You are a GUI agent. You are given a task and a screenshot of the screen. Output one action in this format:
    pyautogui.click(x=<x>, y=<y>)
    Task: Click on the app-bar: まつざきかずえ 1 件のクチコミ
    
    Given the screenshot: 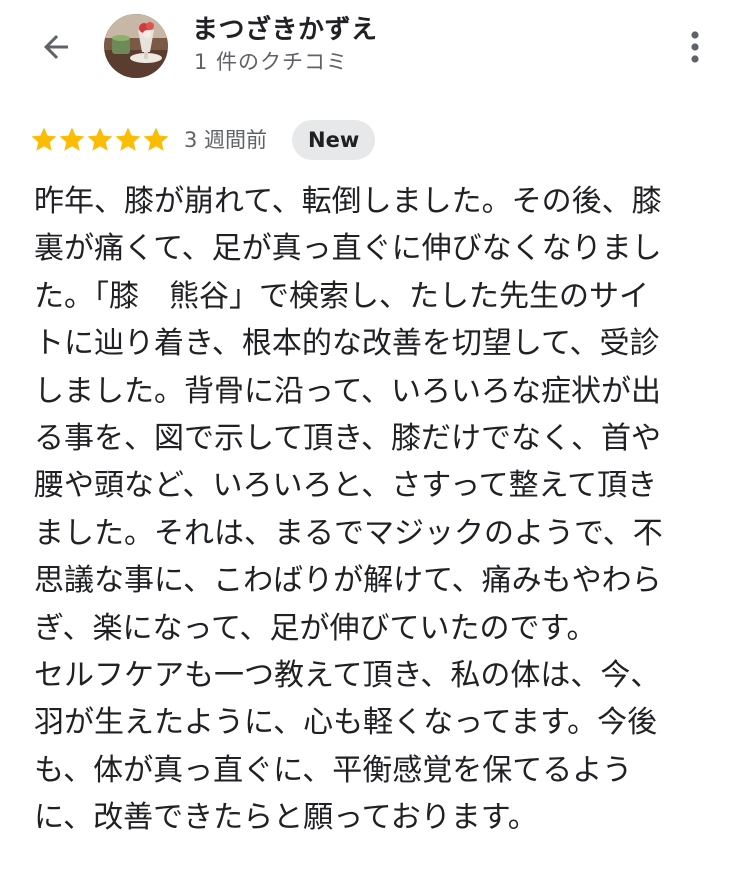 What is the action you would take?
    pyautogui.click(x=375, y=47)
    